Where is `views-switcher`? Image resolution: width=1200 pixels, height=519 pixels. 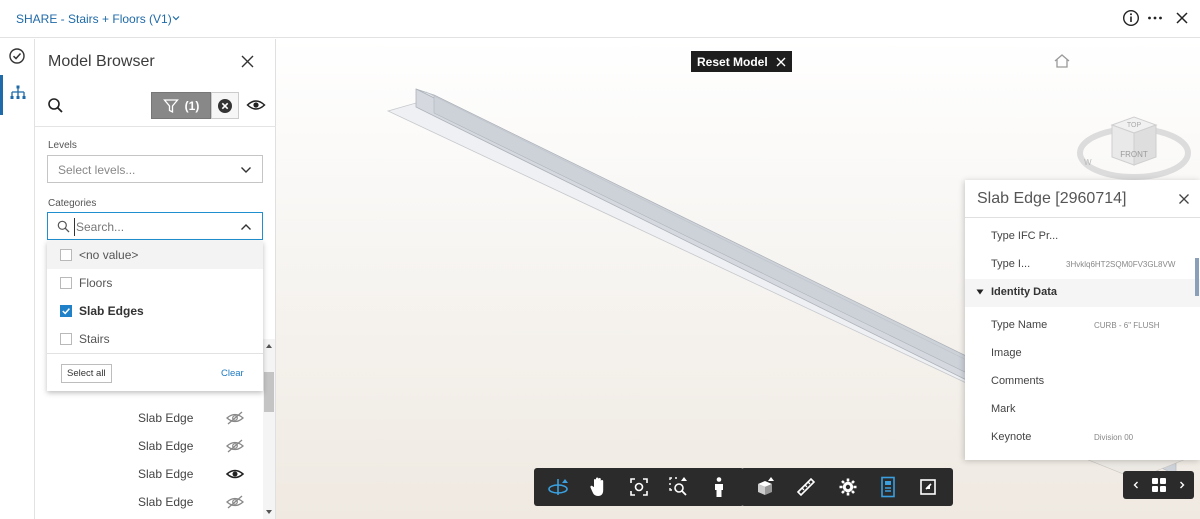 views-switcher is located at coordinates (1158, 485).